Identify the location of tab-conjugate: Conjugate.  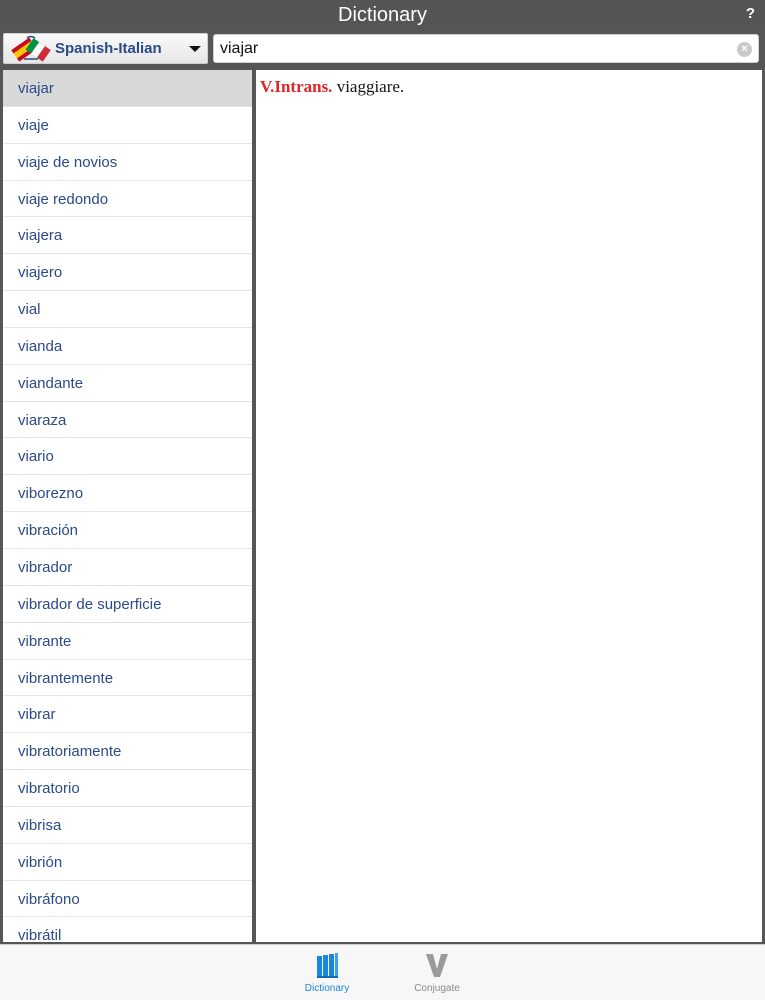
(437, 975).